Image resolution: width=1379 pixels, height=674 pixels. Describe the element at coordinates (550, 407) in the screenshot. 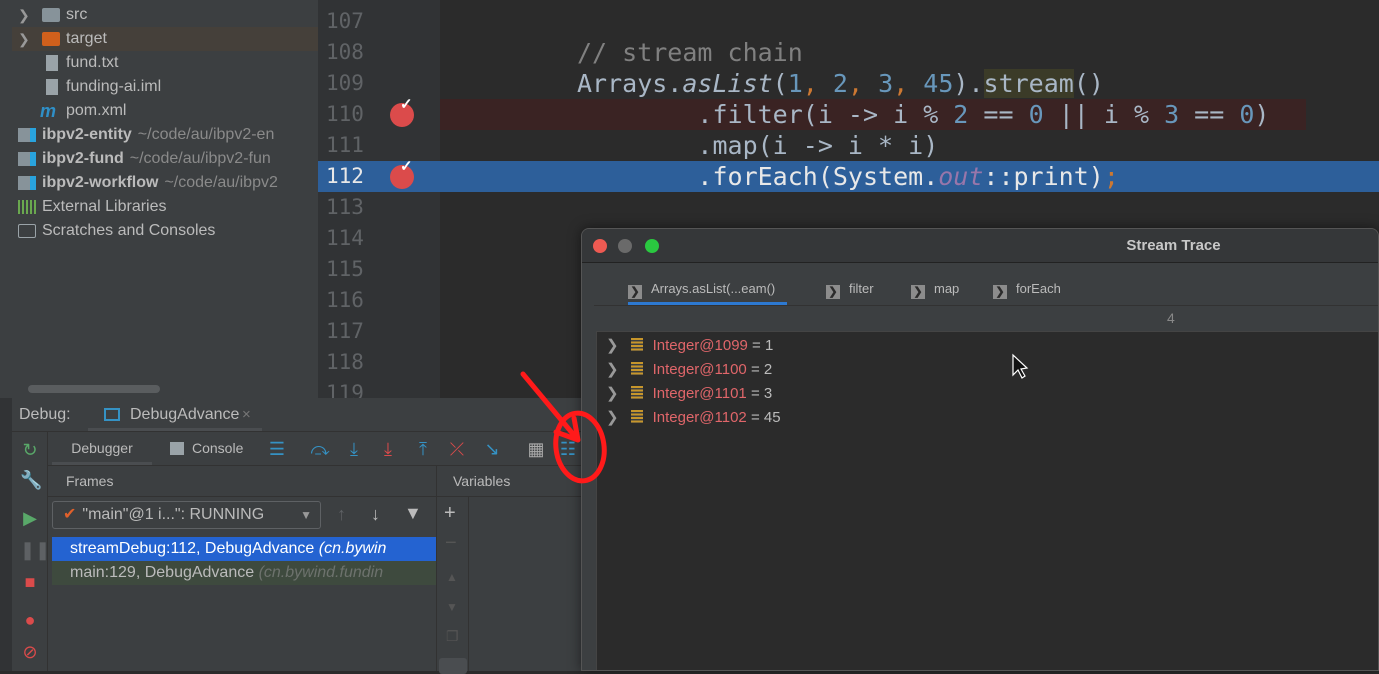

I see `annotation-arrow` at that location.